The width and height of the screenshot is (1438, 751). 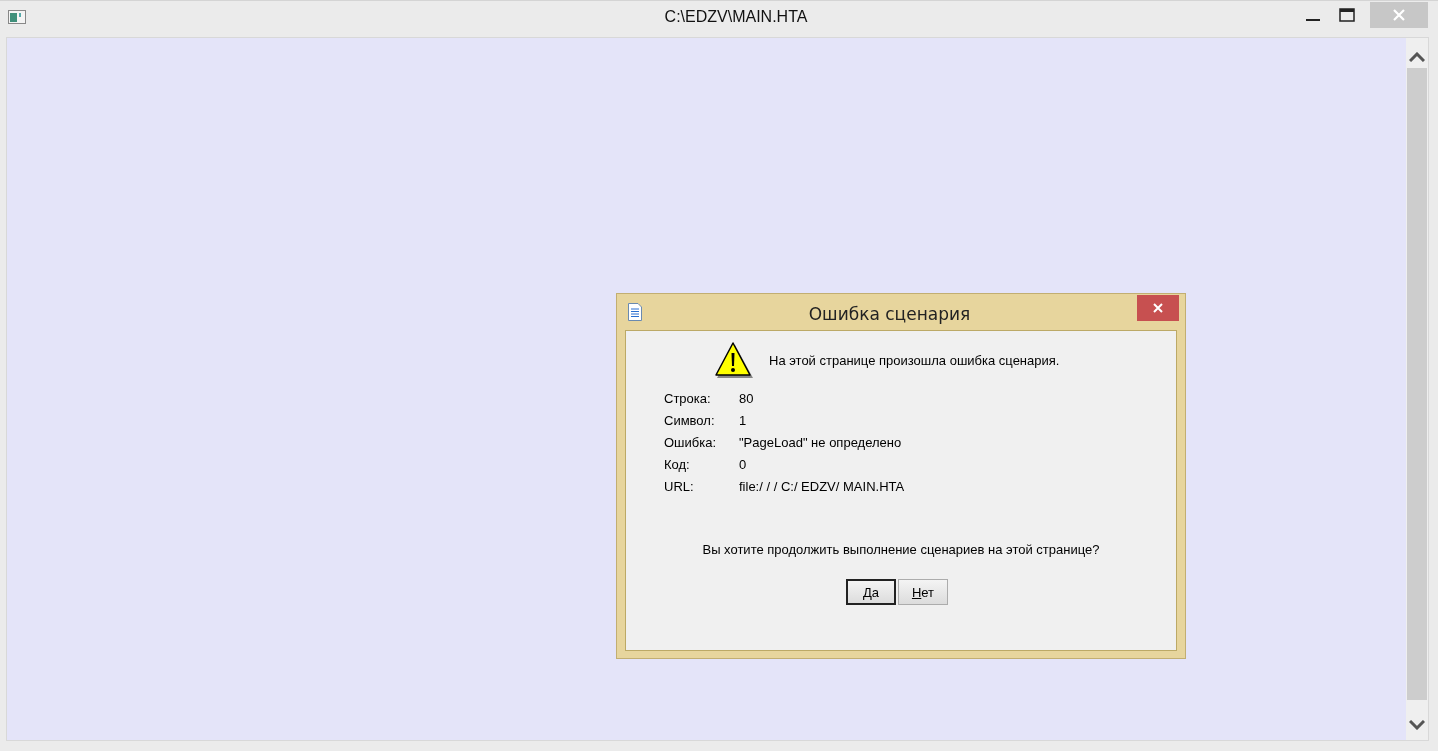 I want to click on detail-label: Ошибка:, so click(x=691, y=442).